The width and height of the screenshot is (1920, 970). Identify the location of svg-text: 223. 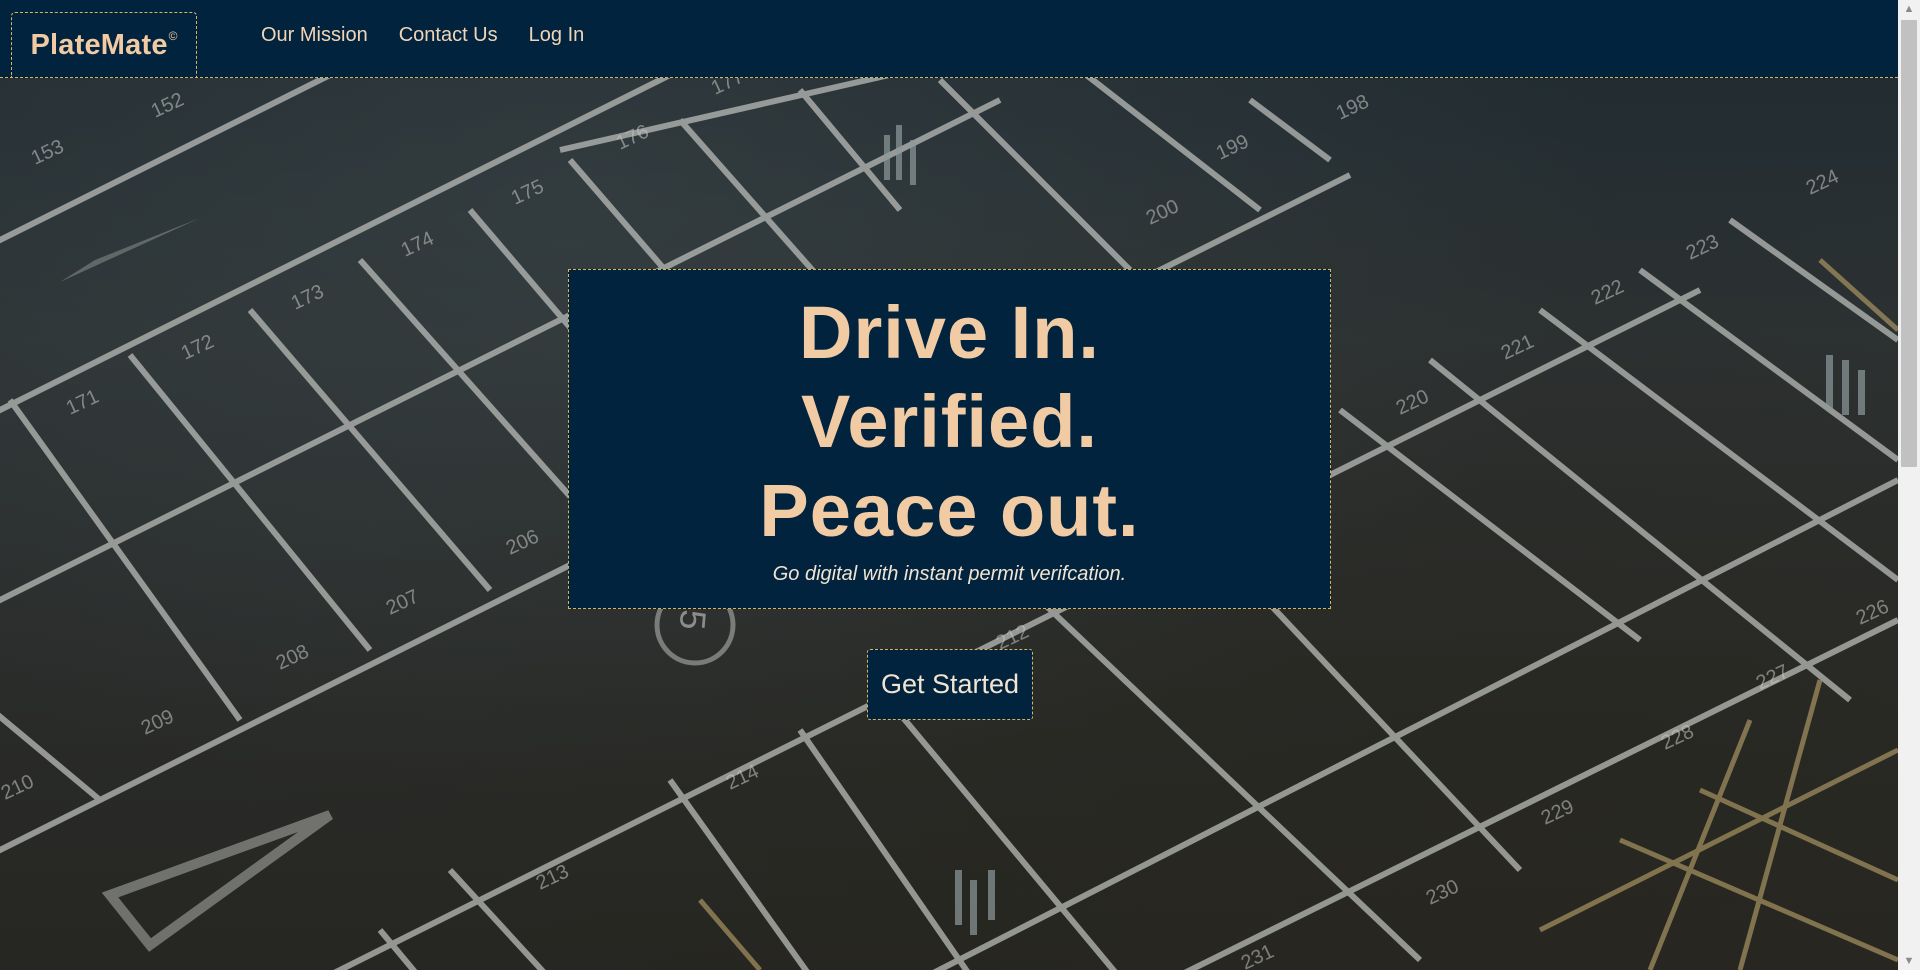
(1703, 247).